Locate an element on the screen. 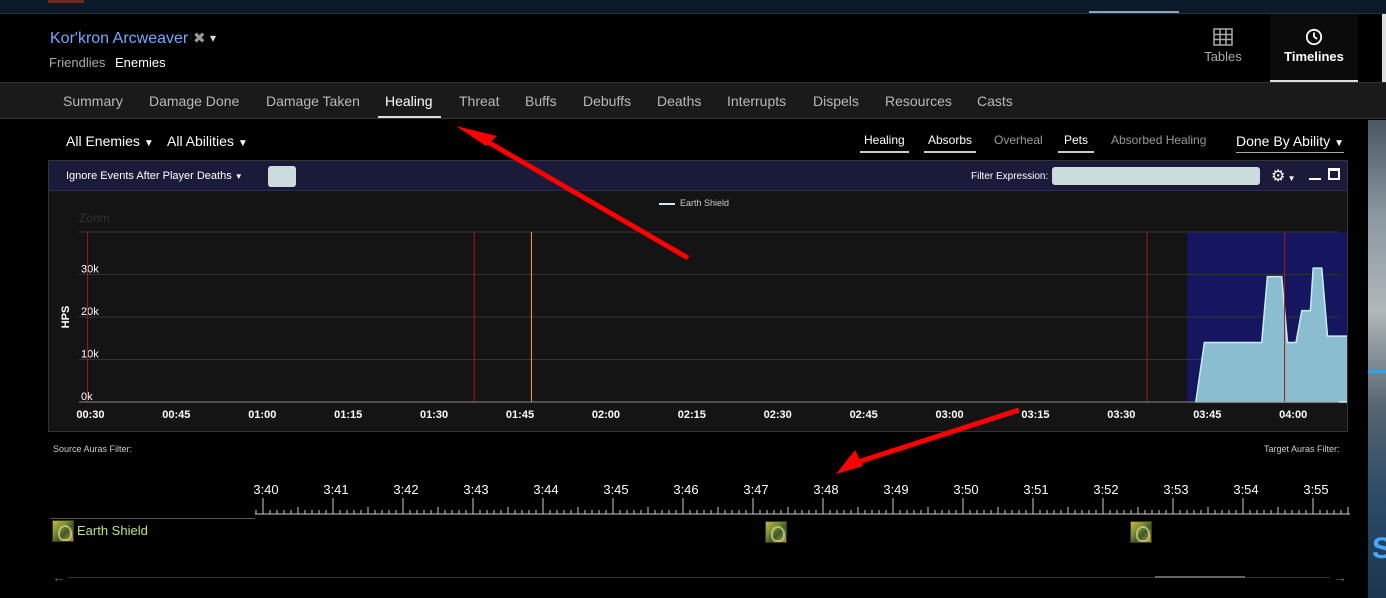  absorbed-healing-toggle: Absorbed Healing is located at coordinates (1158, 142).